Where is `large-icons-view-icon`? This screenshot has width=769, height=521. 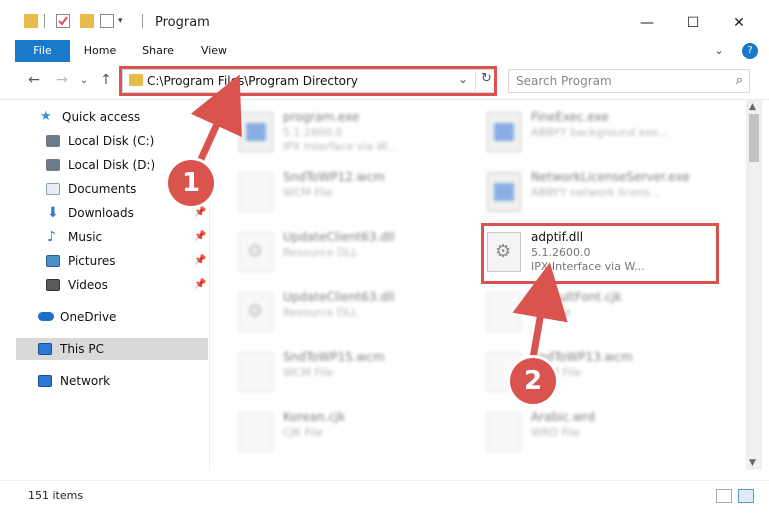 large-icons-view-icon is located at coordinates (746, 496).